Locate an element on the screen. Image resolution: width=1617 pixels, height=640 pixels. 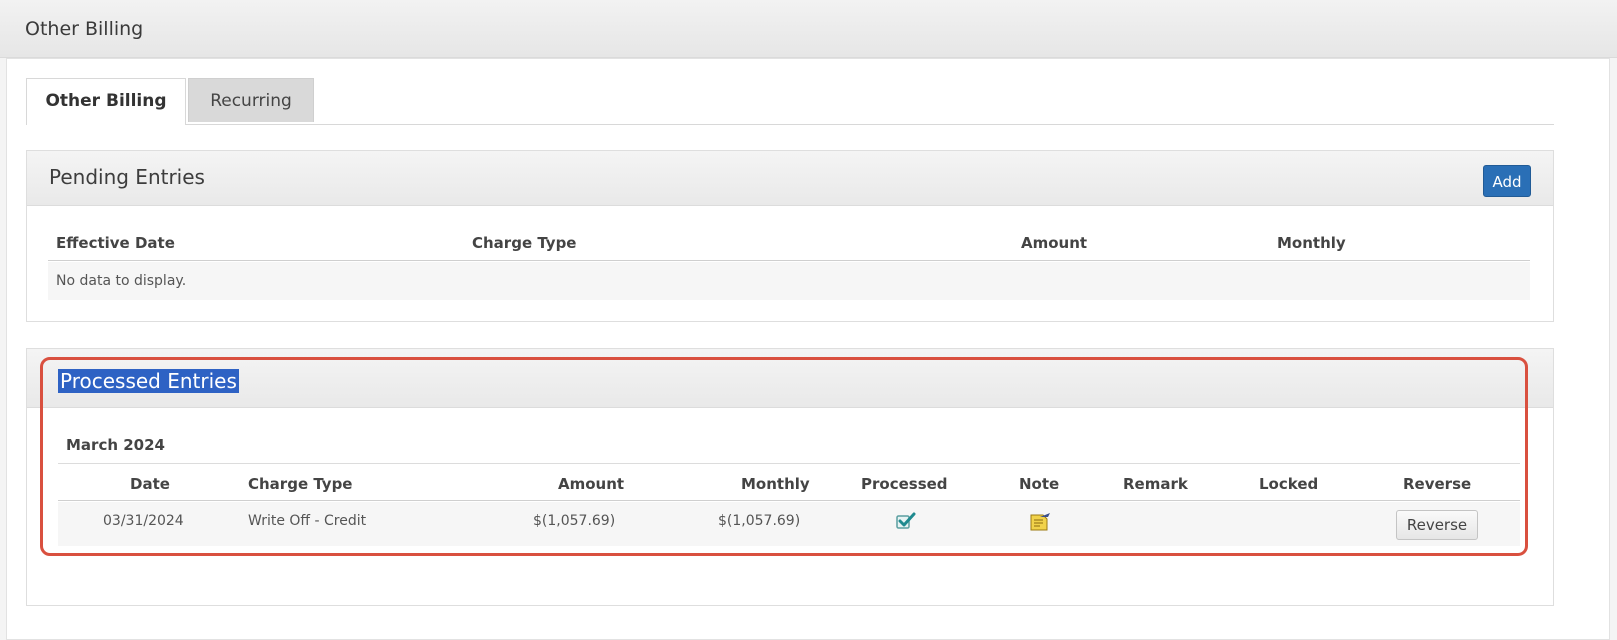
processed-entries-title: Processed Entries is located at coordinates (148, 381).